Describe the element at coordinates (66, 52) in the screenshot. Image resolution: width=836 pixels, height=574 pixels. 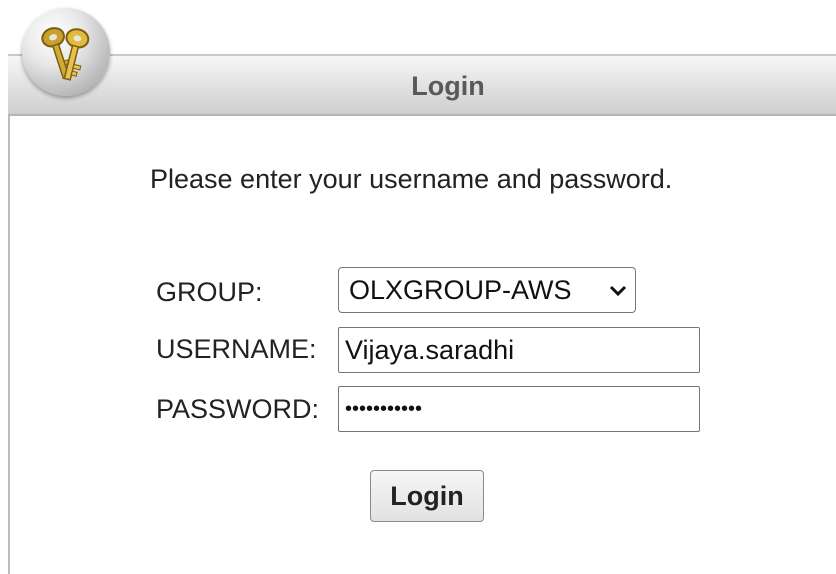
I see `keys-logo-icon` at that location.